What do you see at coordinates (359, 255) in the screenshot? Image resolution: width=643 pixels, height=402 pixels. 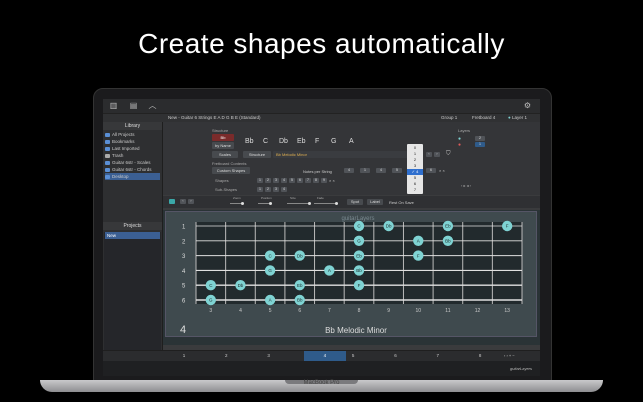 I see `note-dot-label: Eb` at bounding box center [359, 255].